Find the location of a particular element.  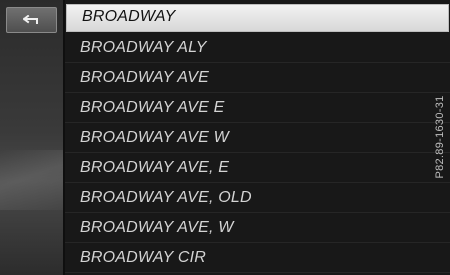

list-item-label: BROADWAY AVE, OLD is located at coordinates (166, 197).